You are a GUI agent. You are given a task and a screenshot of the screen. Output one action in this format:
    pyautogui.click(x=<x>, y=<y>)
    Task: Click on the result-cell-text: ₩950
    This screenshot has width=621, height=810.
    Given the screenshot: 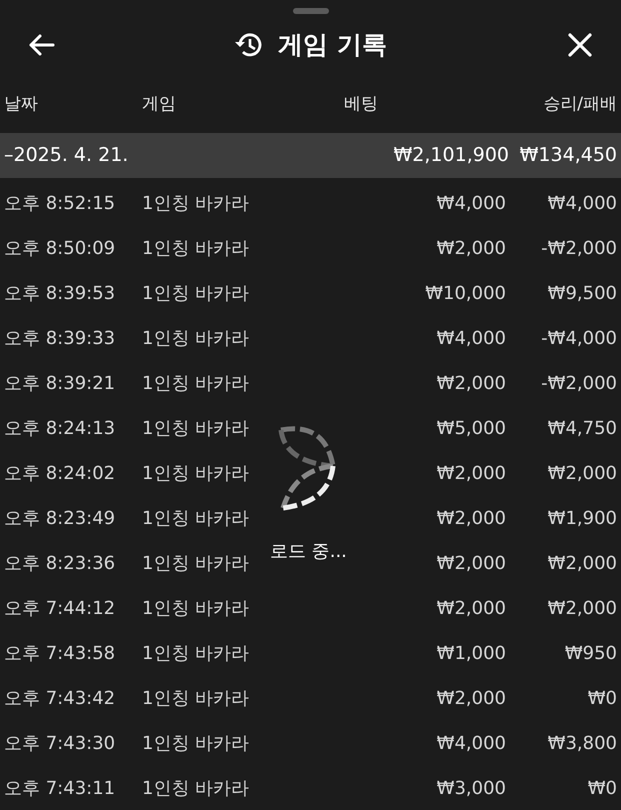 What is the action you would take?
    pyautogui.click(x=590, y=654)
    